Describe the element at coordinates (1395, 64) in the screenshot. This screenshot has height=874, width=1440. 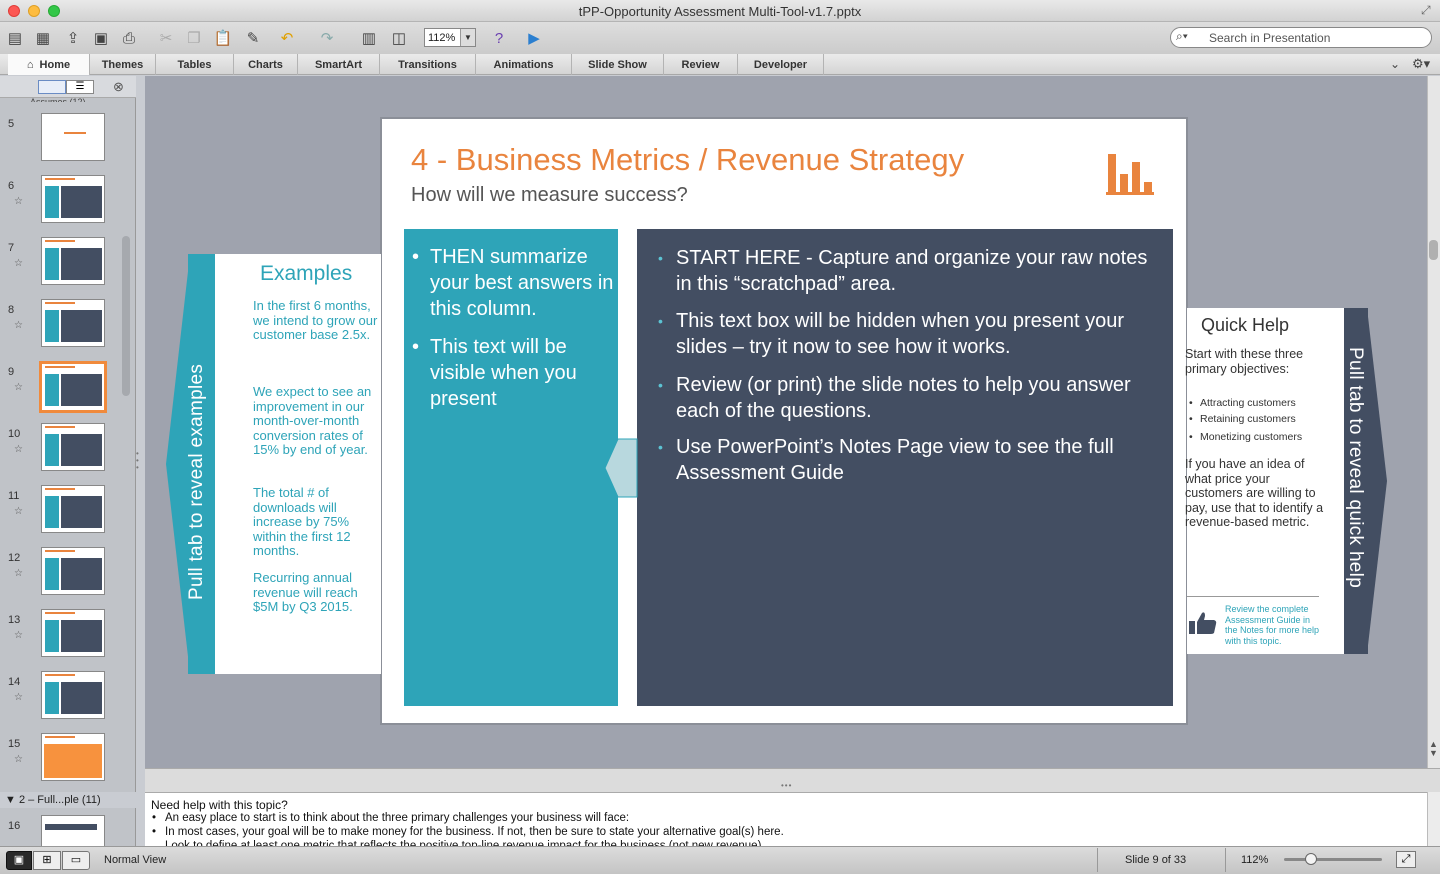
I see `ribbon-collapse-icon: ⌄` at that location.